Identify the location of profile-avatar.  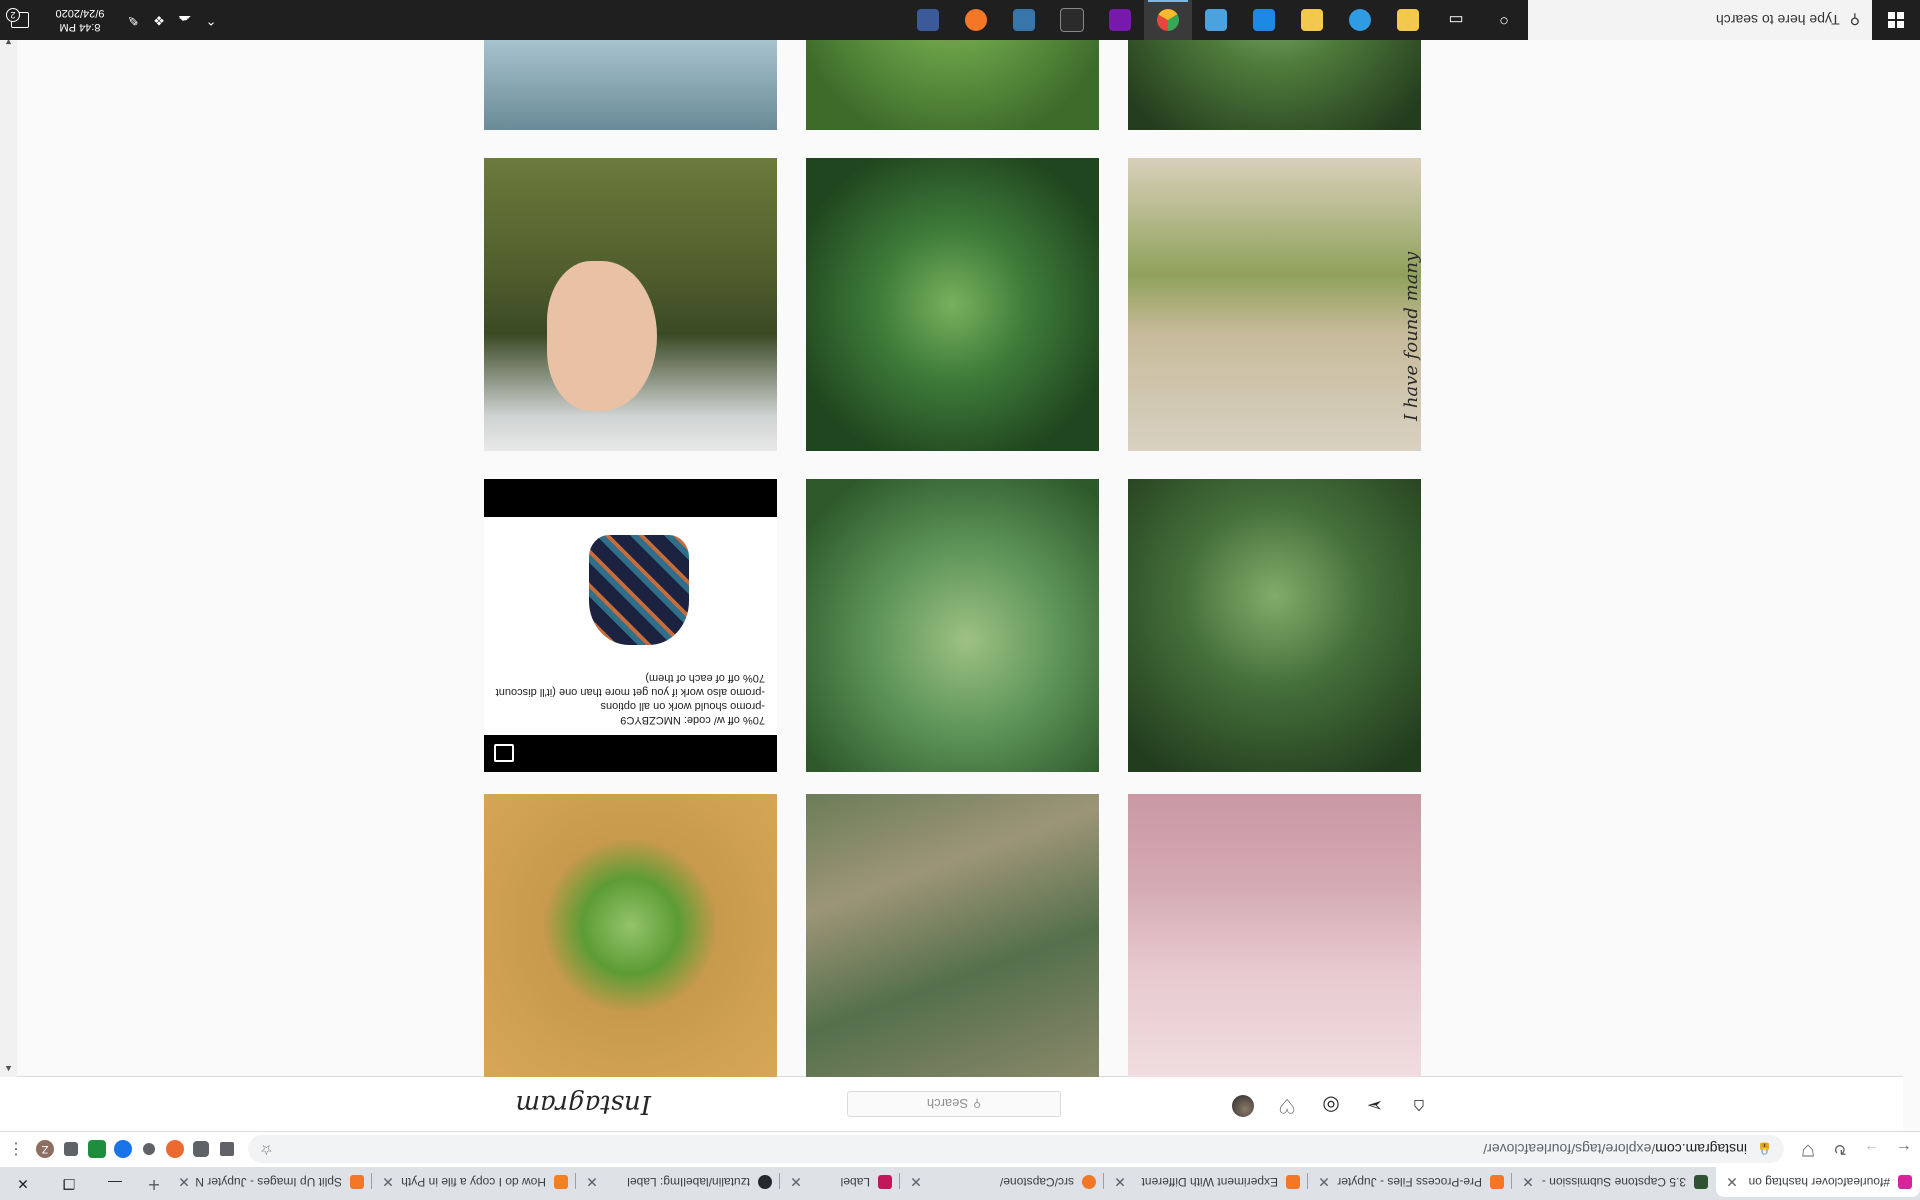
(1243, 1106).